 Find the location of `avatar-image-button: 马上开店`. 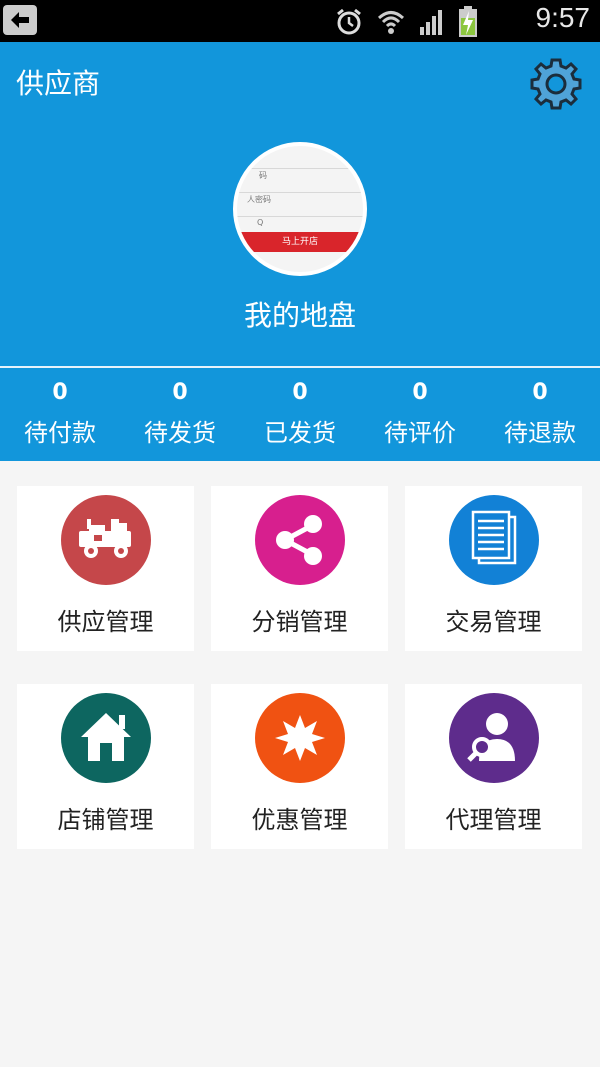

avatar-image-button: 马上开店 is located at coordinates (300, 242).